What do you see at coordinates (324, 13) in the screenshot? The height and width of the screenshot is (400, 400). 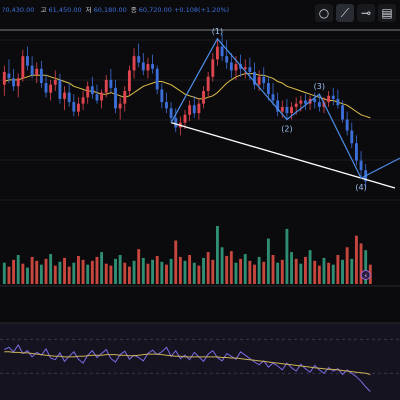 I see `circle-tool-icon: ○` at bounding box center [324, 13].